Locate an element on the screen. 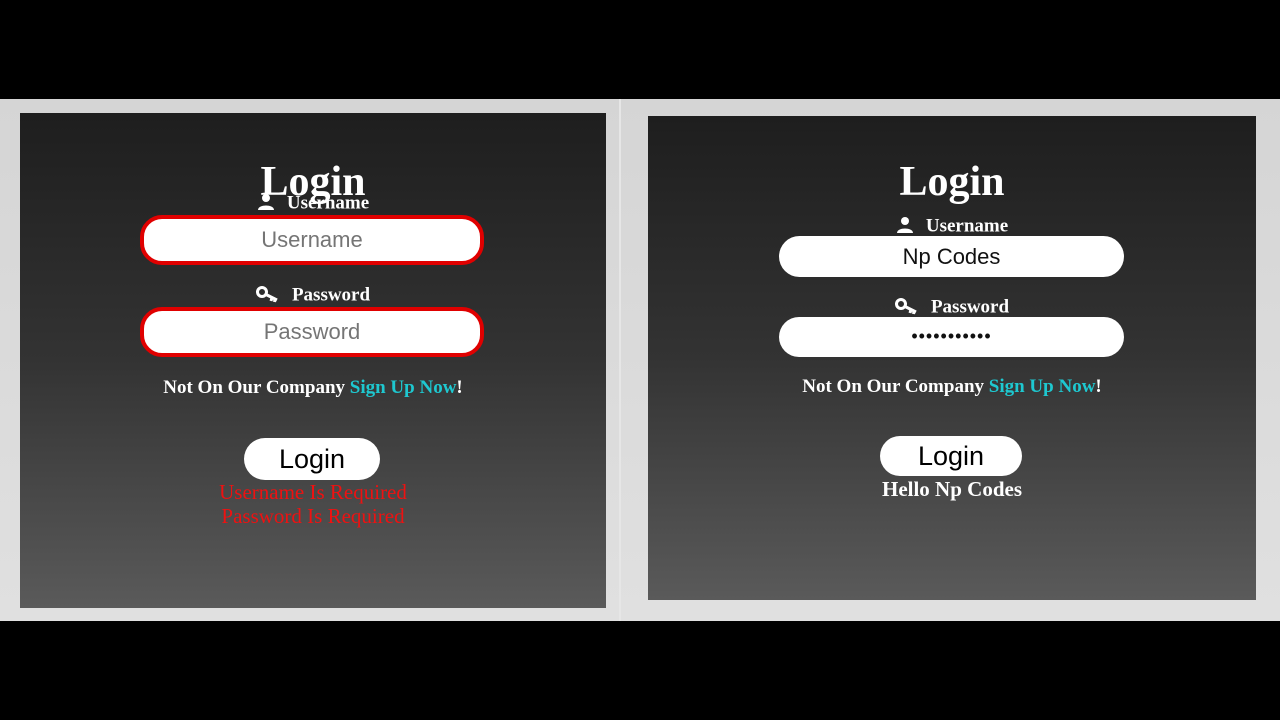 This screenshot has width=1280, height=720. left-username-label-row: Username is located at coordinates (313, 204).